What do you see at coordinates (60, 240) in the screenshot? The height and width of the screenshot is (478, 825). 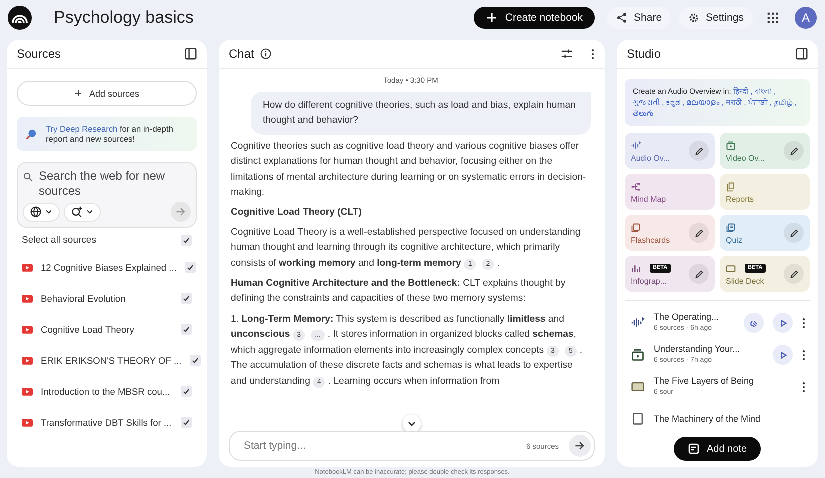 I see `select-all-label: Select all sources` at bounding box center [60, 240].